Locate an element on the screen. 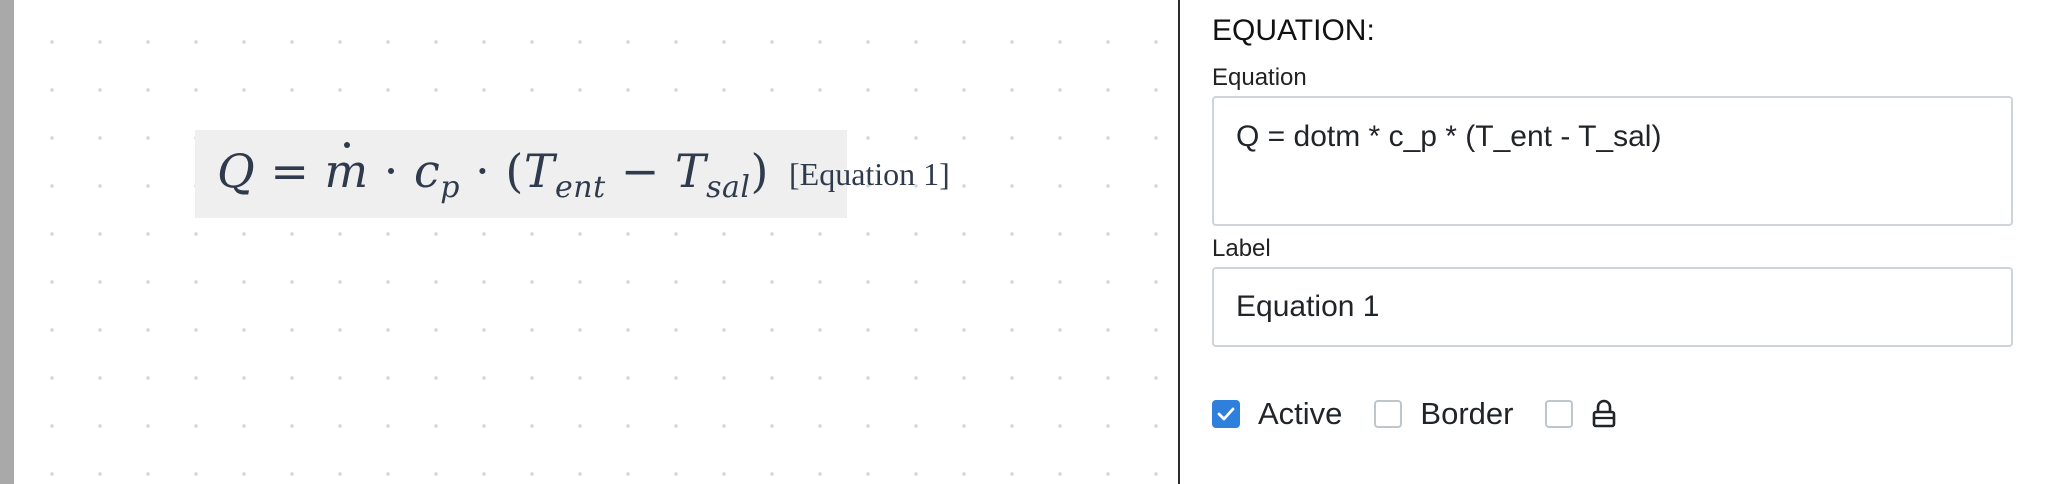  equation-field-label: Equation is located at coordinates (1259, 77).